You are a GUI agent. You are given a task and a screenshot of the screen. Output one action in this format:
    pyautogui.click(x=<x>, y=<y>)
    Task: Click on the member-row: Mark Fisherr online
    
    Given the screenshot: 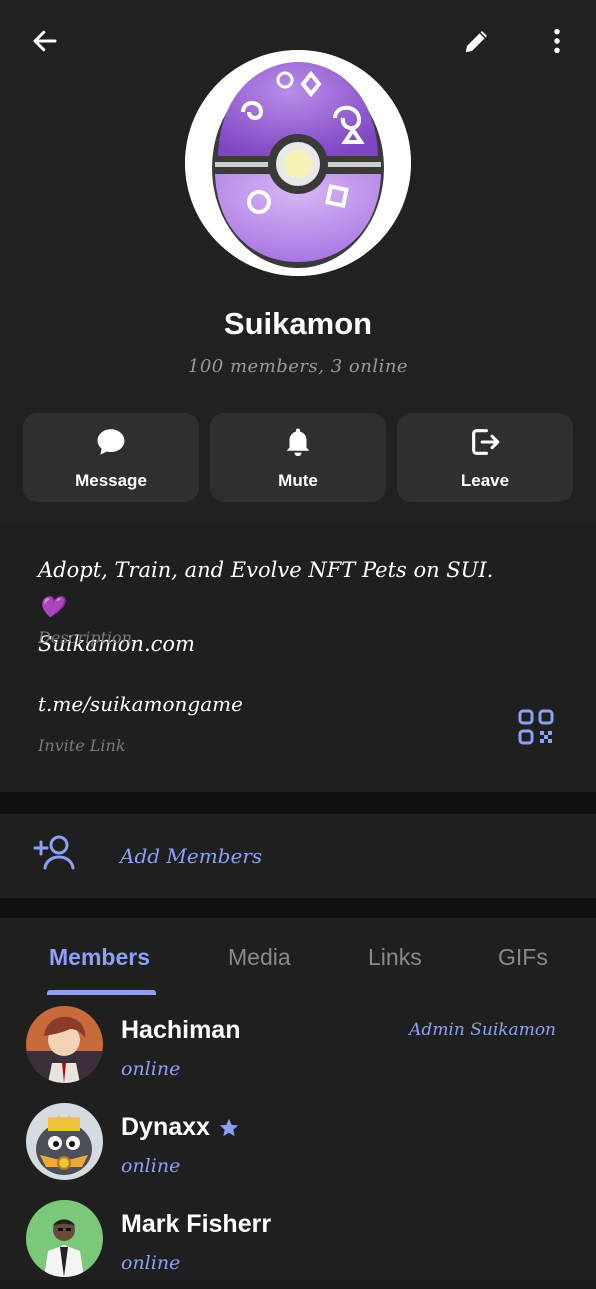 What is the action you would take?
    pyautogui.click(x=298, y=1240)
    